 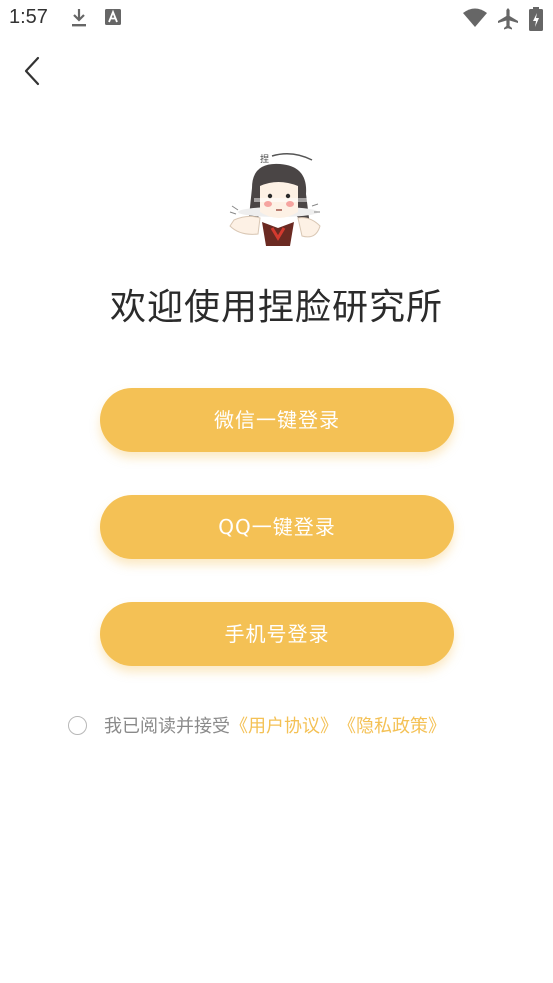 What do you see at coordinates (167, 726) in the screenshot?
I see `agreement-prefix: 我已阅读并接受` at bounding box center [167, 726].